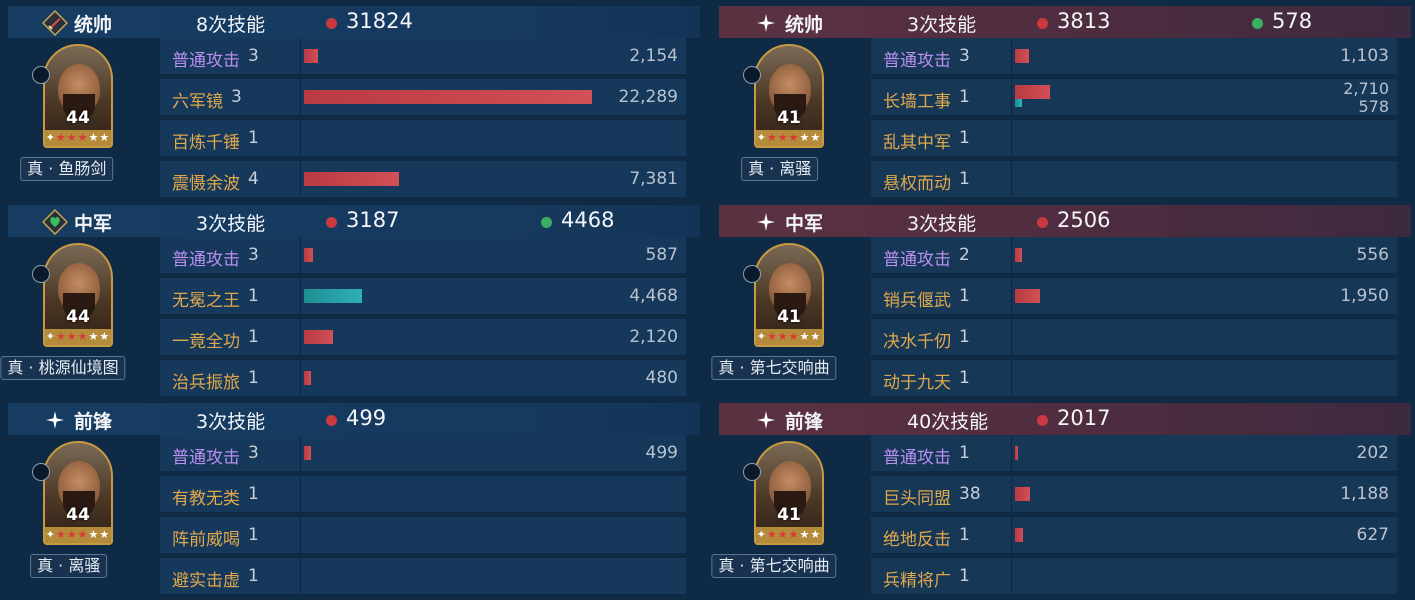  I want to click on skill-damage-value: 627, so click(1372, 535).